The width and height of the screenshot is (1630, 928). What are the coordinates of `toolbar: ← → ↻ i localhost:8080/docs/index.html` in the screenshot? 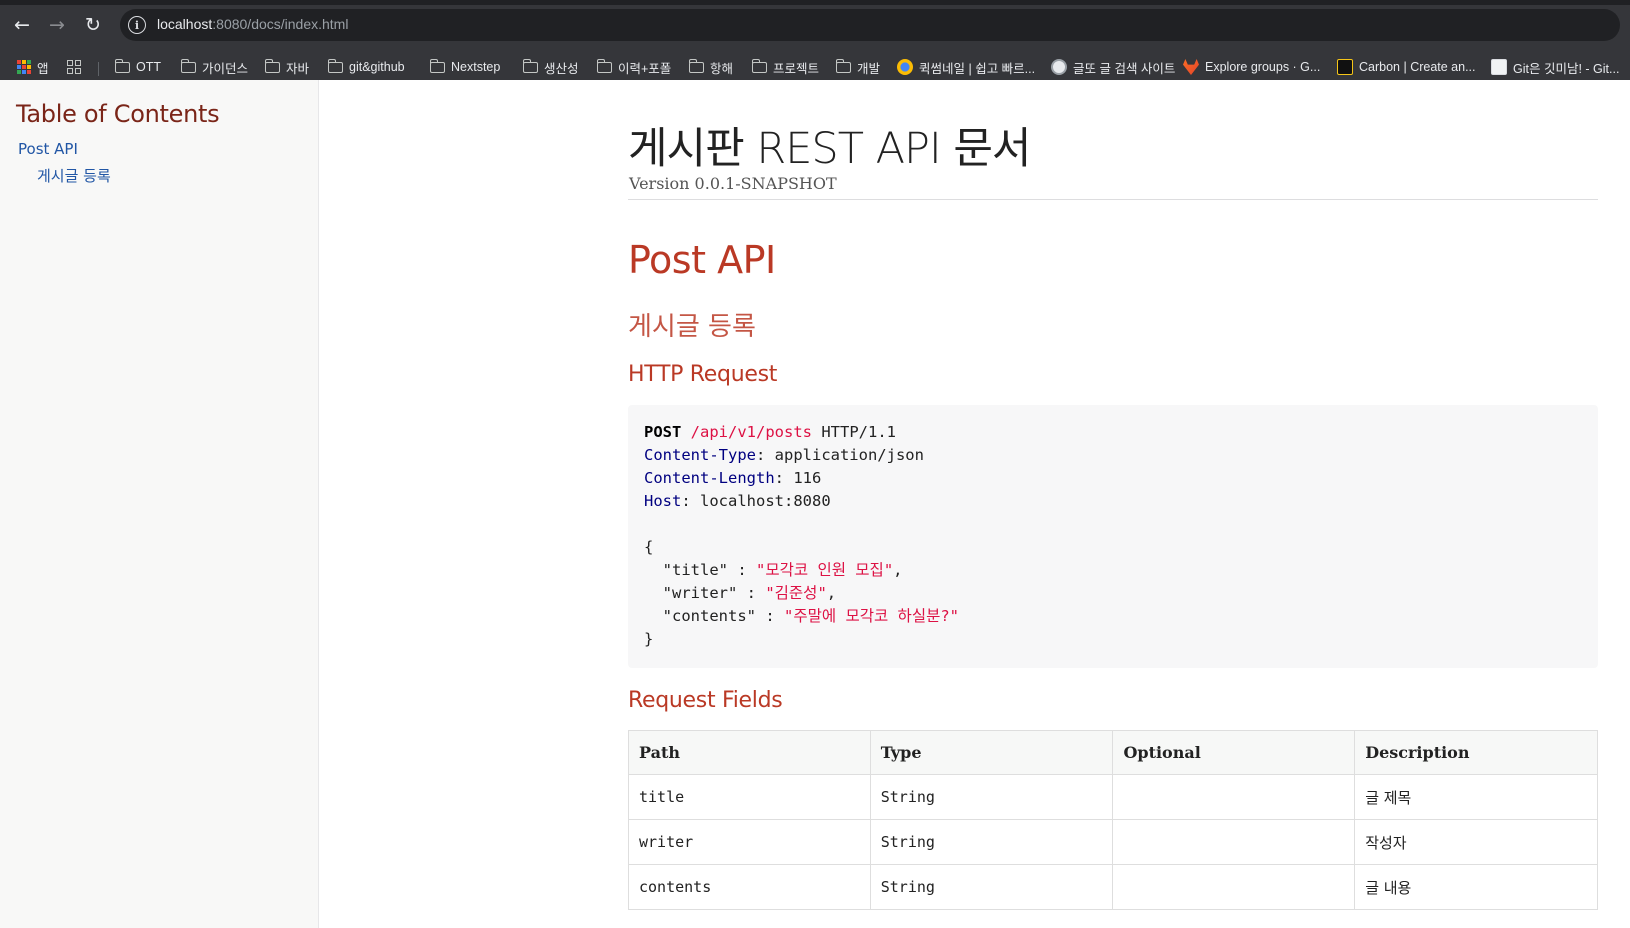 It's located at (815, 24).